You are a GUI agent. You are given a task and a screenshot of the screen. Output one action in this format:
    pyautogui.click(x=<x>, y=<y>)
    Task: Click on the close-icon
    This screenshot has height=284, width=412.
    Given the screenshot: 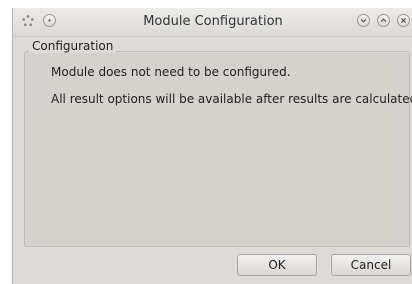 What is the action you would take?
    pyautogui.click(x=403, y=20)
    